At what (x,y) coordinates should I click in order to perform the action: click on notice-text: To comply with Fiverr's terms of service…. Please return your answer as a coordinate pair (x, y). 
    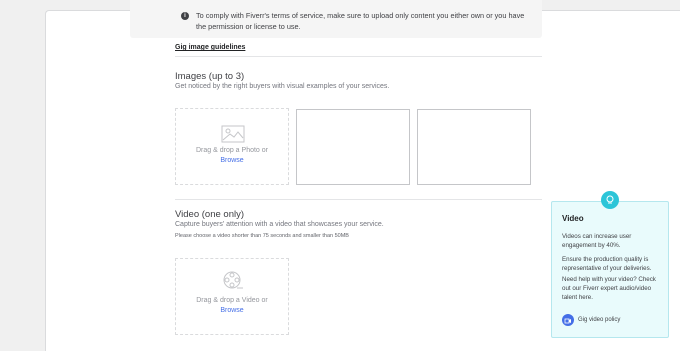
    Looking at the image, I should click on (360, 21).